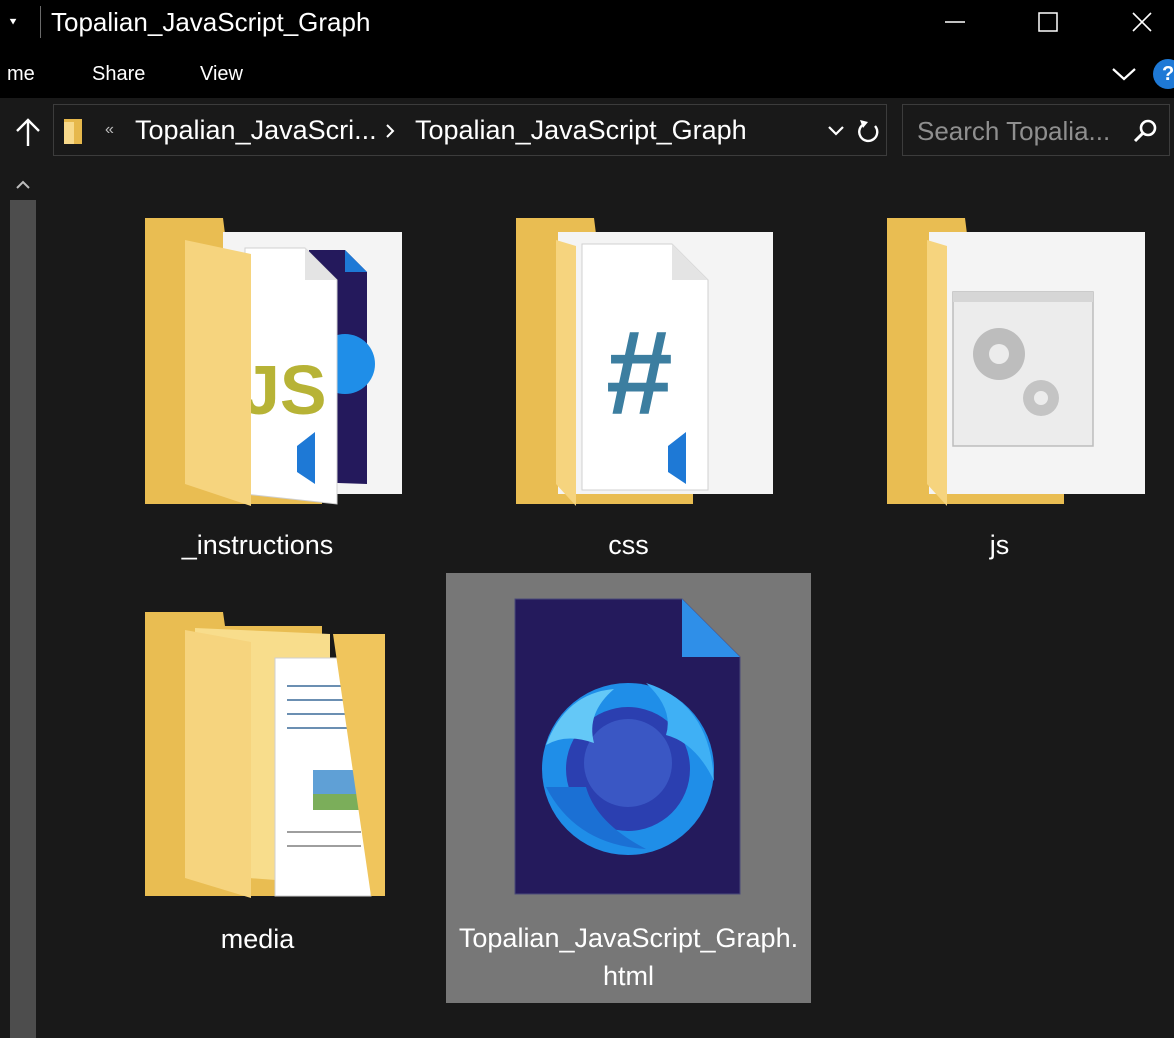  I want to click on item-label: js, so click(999, 545).